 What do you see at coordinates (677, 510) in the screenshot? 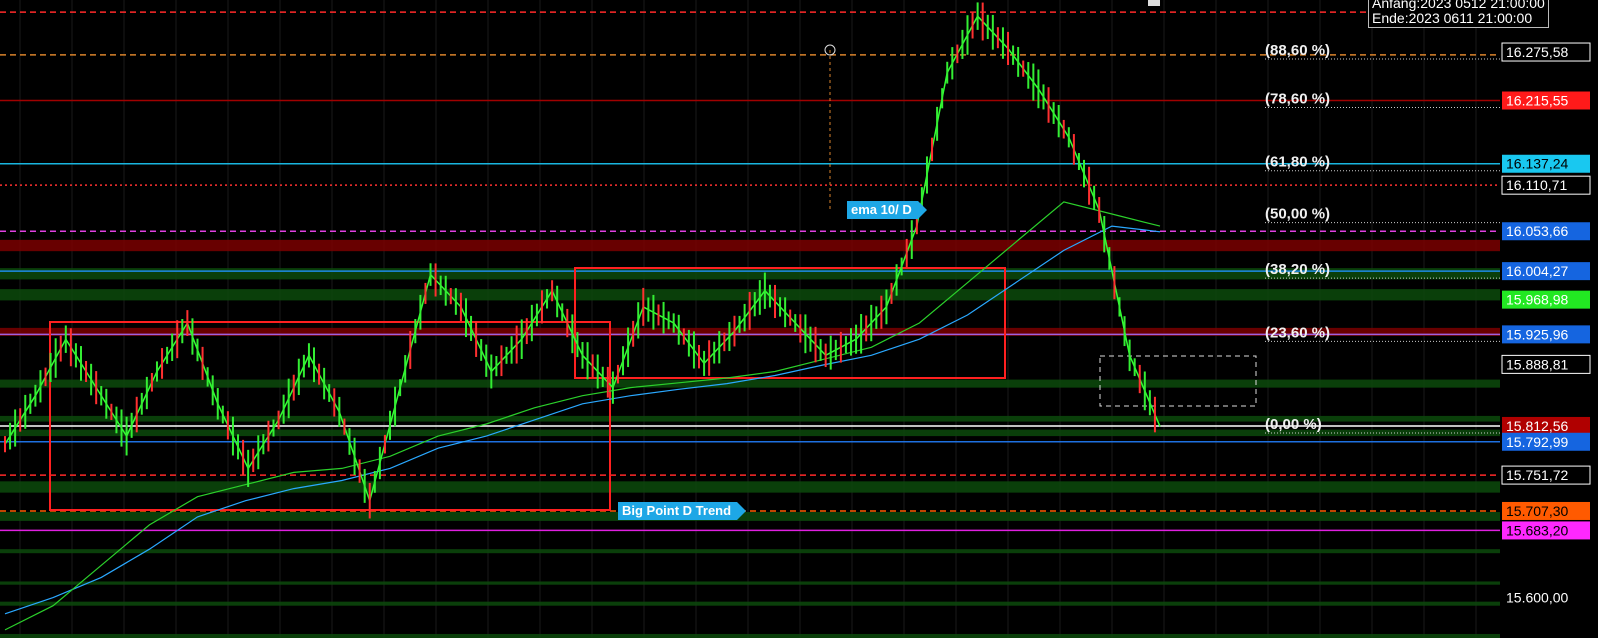
I see `trend-tag-label: Big Point D Trend` at bounding box center [677, 510].